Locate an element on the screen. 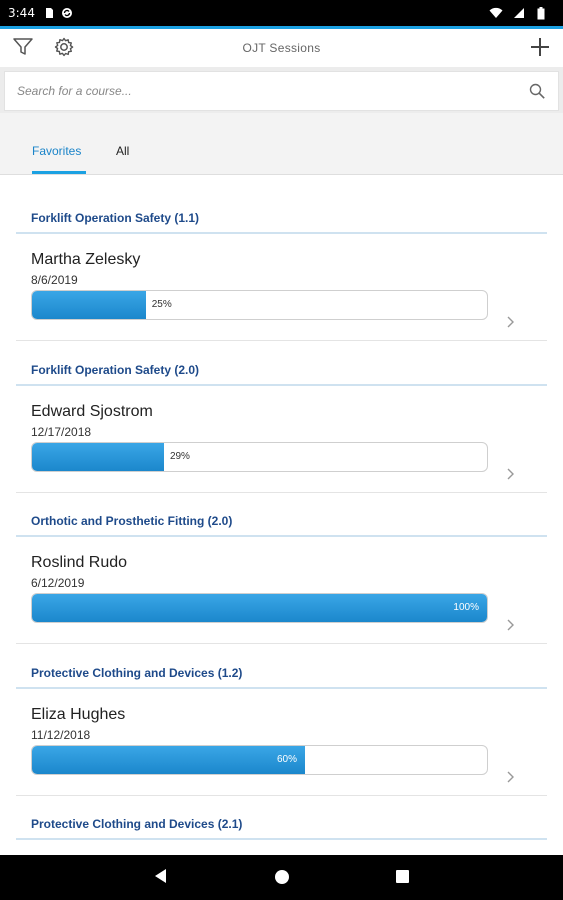 This screenshot has width=563, height=900. active-tab-indicator is located at coordinates (59, 172).